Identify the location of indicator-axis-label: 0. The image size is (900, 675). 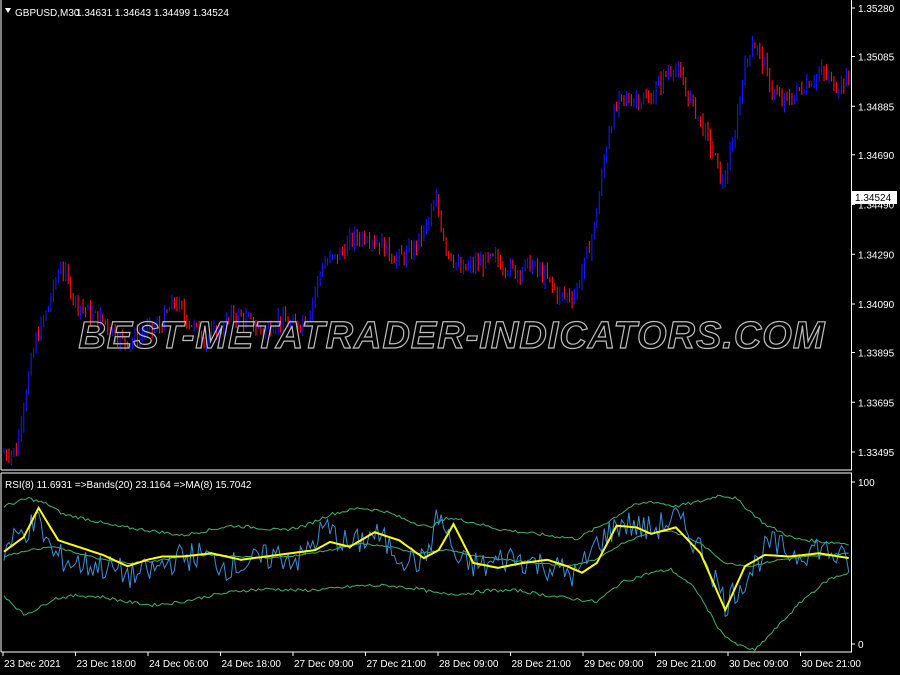
(861, 645).